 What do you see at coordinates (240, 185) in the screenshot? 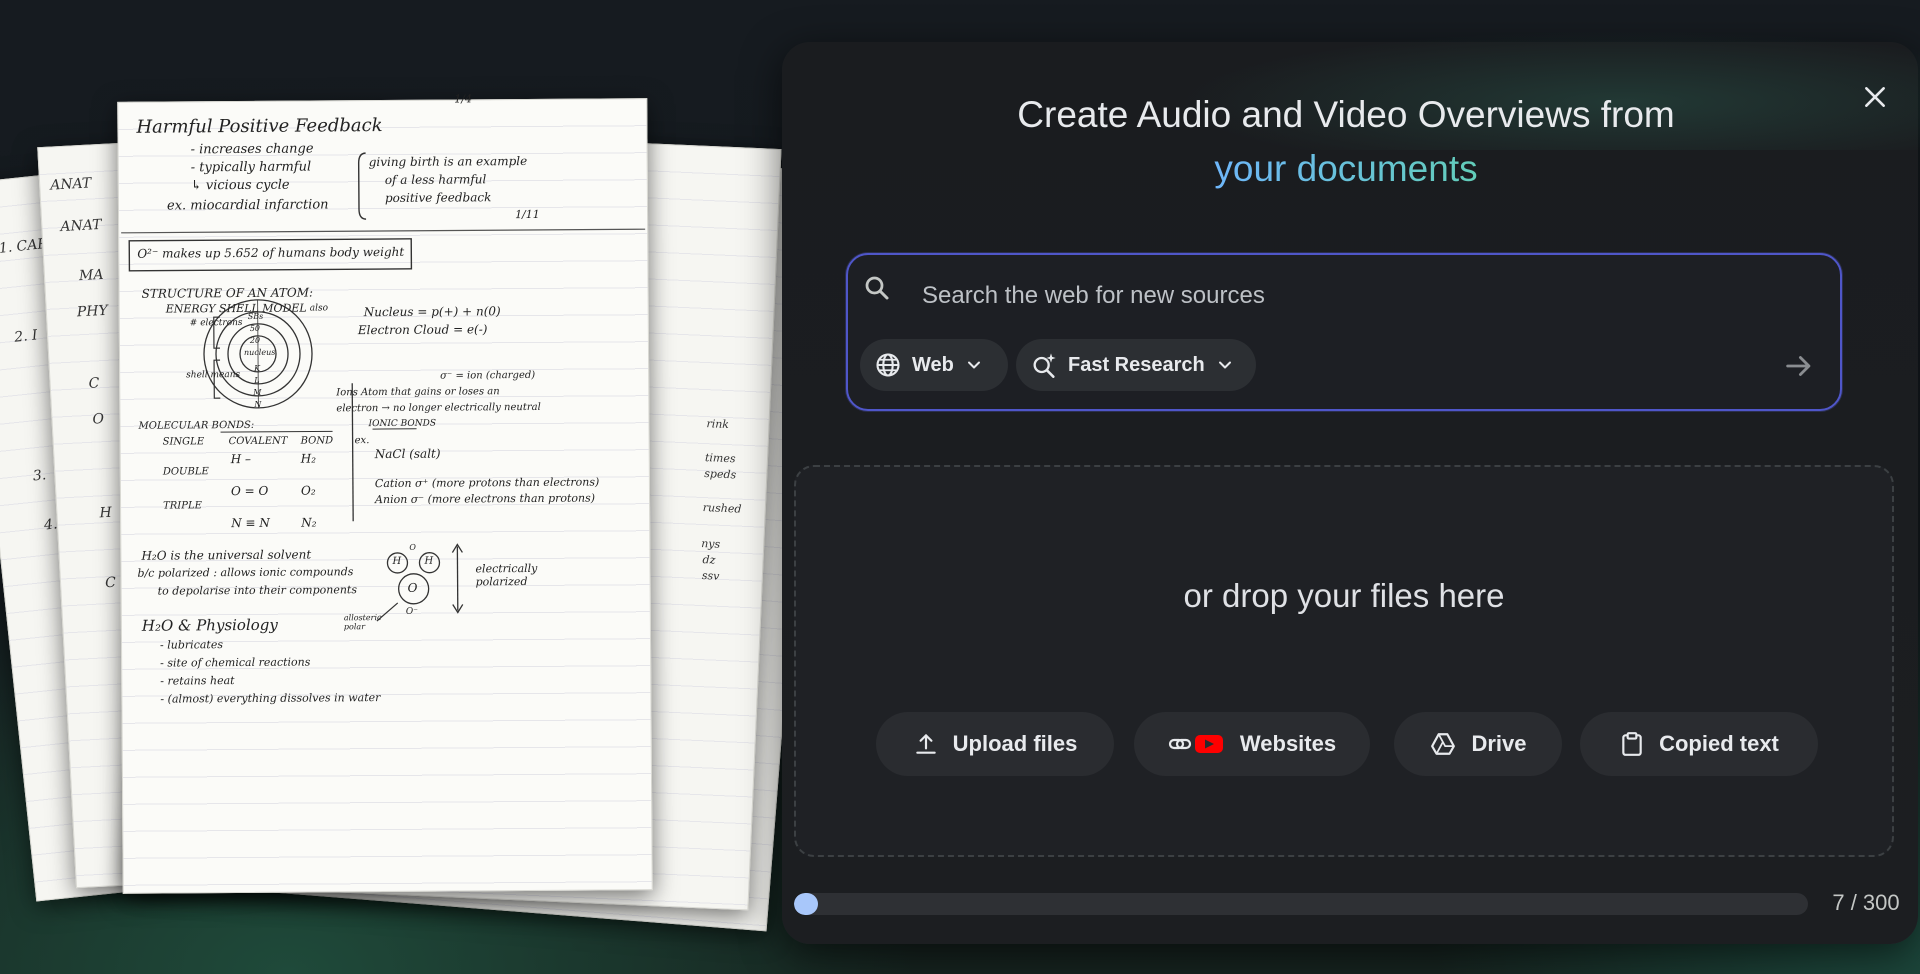
I see `notes-line: ↳ vicious cycle` at bounding box center [240, 185].